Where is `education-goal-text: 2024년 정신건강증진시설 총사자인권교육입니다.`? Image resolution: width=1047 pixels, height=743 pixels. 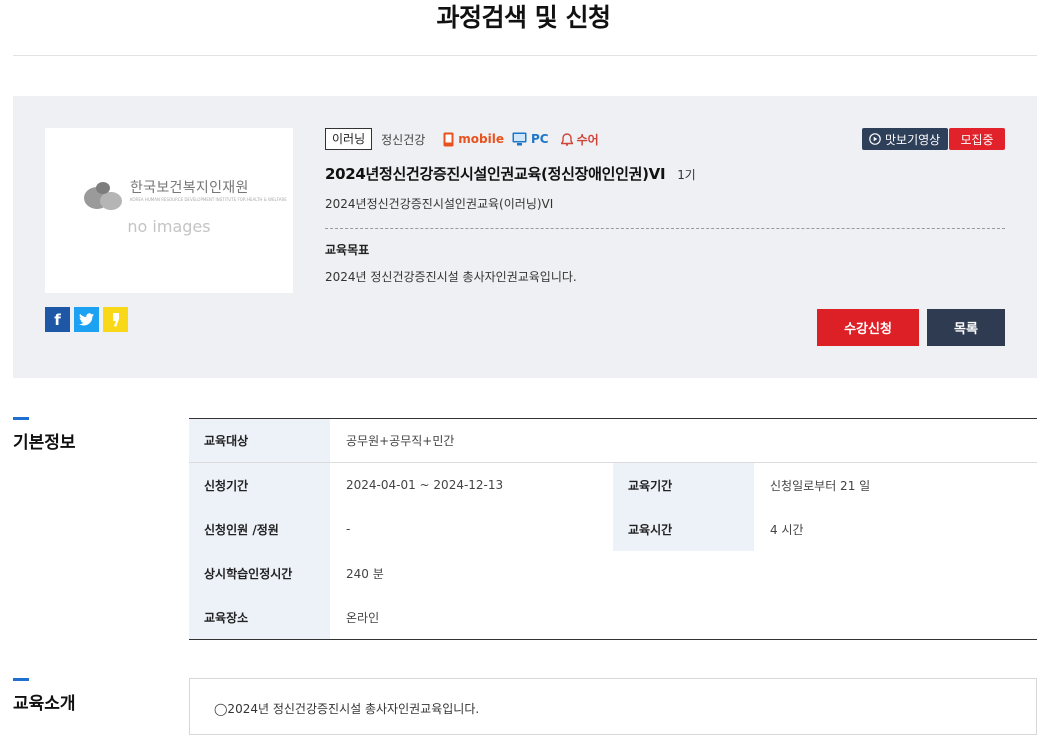 education-goal-text: 2024년 정신건강증진시설 총사자인권교육입니다. is located at coordinates (451, 277).